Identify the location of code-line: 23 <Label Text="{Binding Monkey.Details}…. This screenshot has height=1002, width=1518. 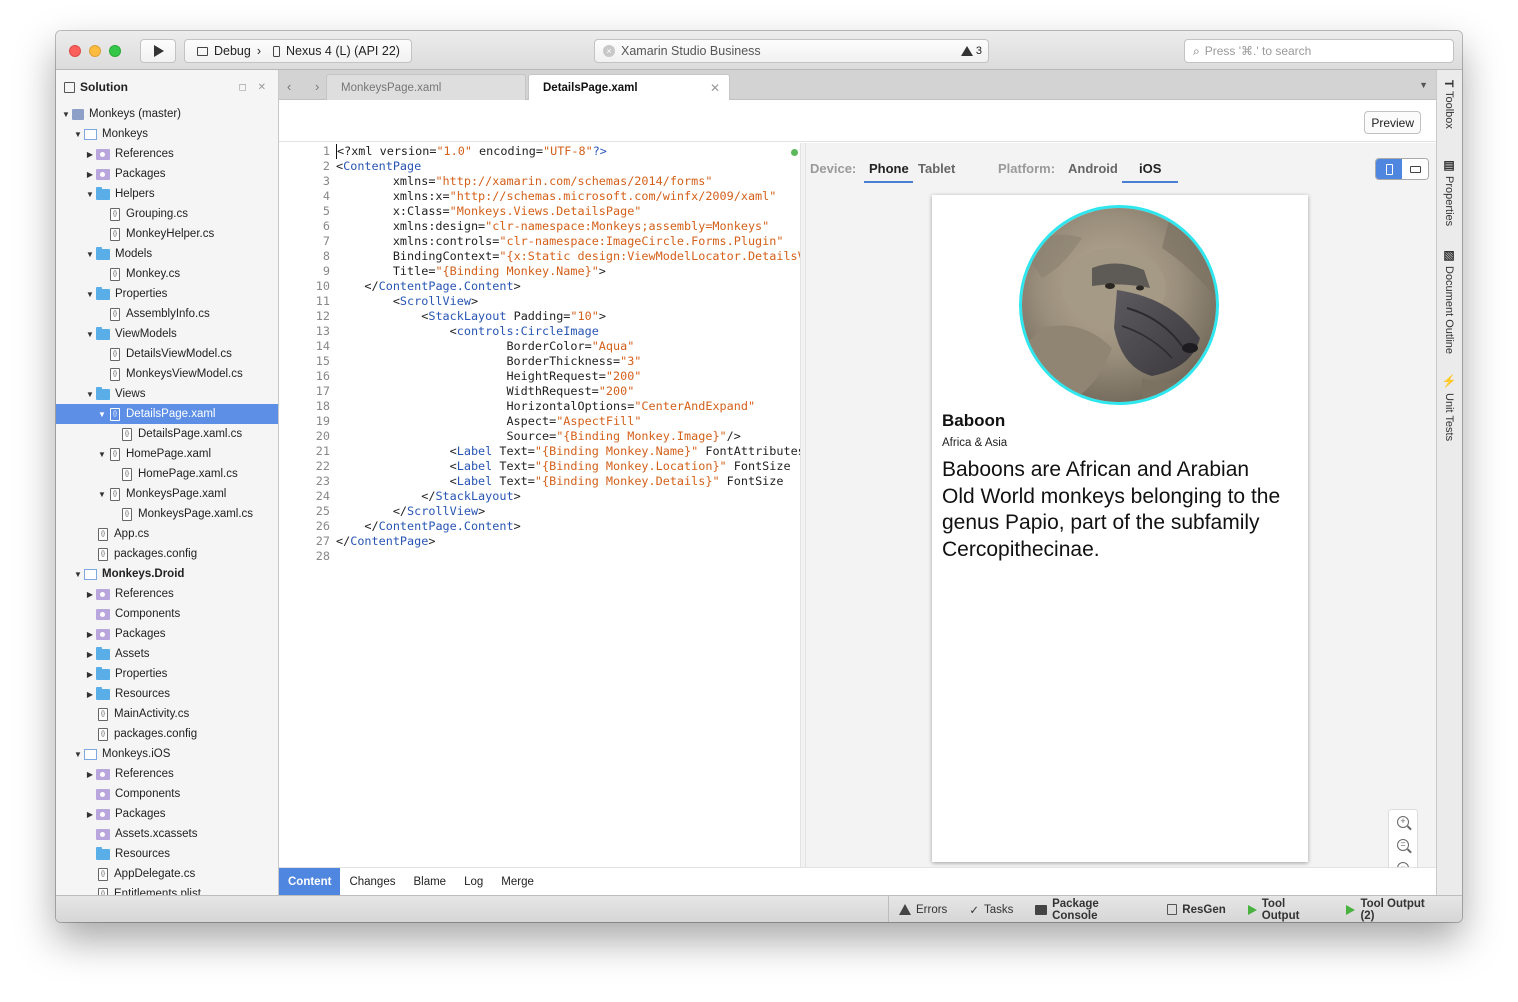
(551, 481).